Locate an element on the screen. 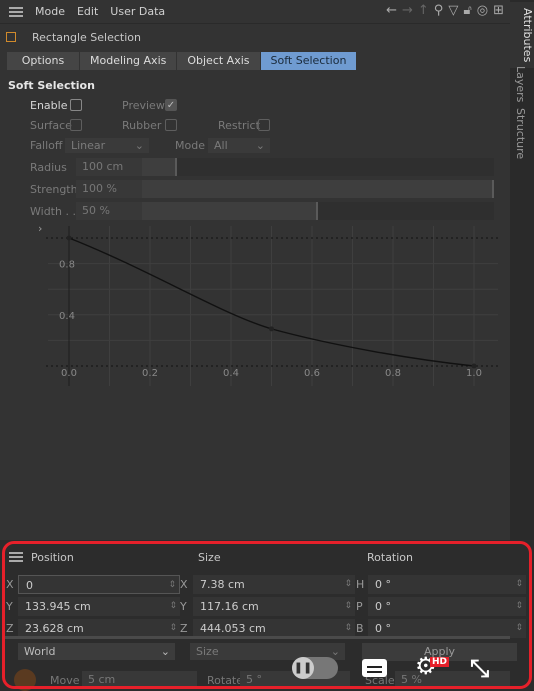 The image size is (534, 691). lock-icon: 🔓︎ is located at coordinates (467, 10).